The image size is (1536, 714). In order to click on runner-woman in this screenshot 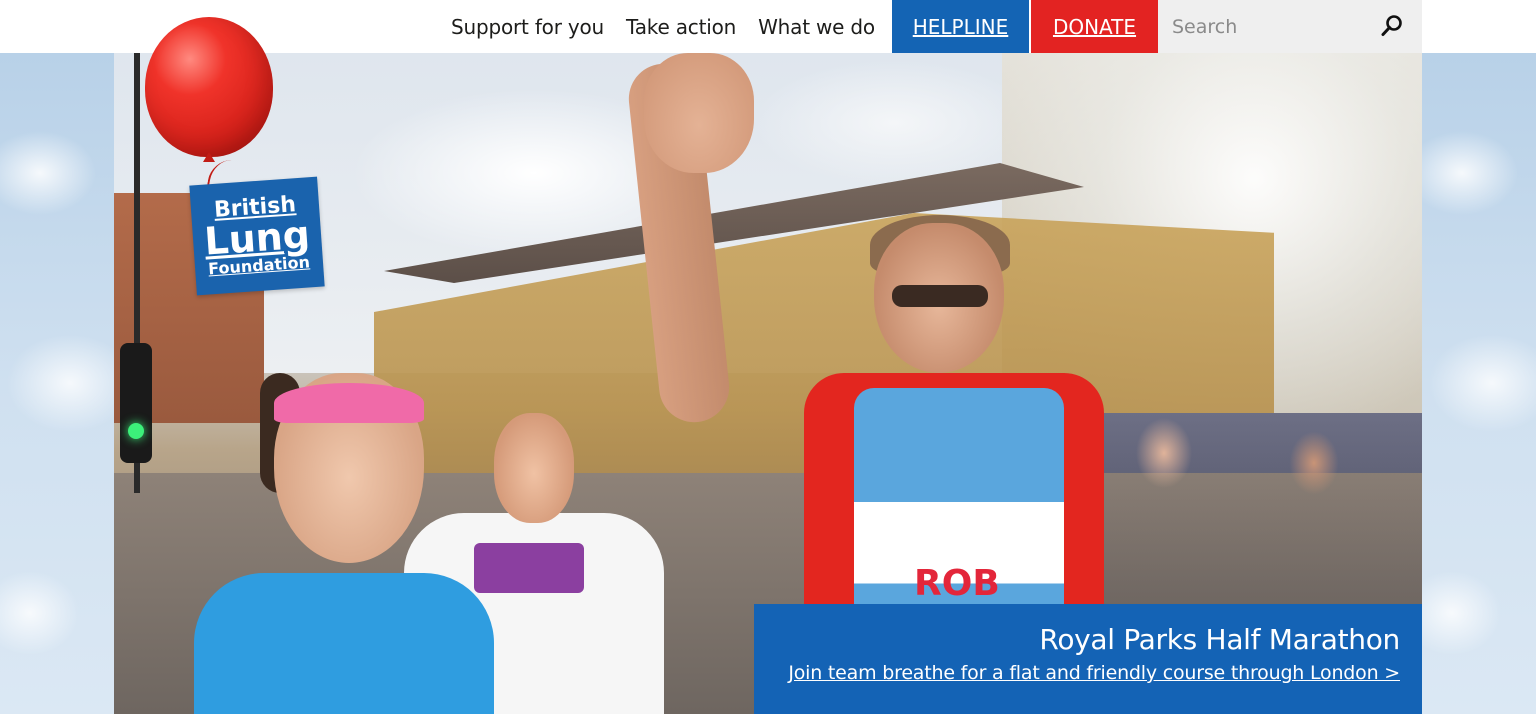, I will do `click(314, 543)`.